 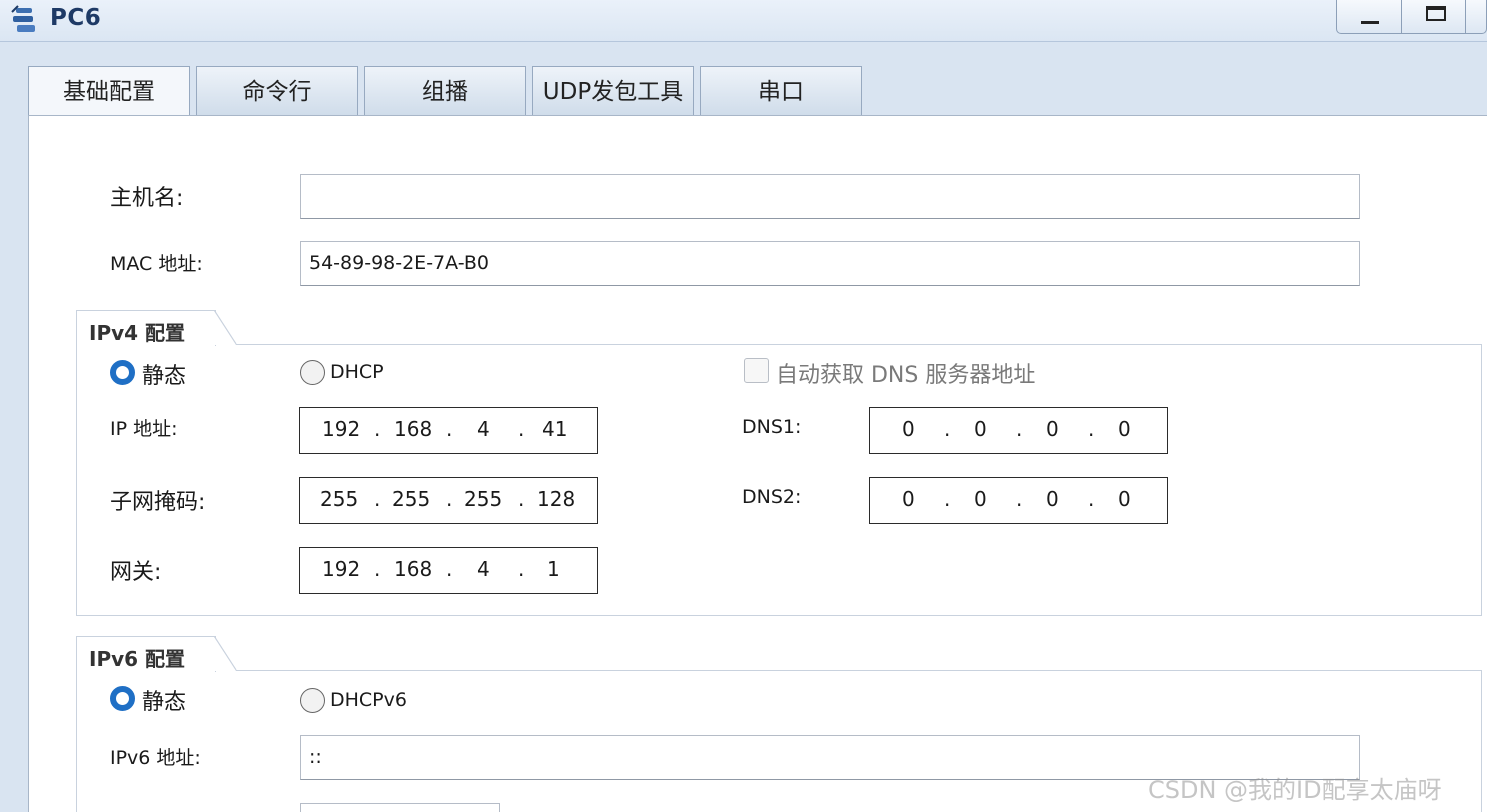 What do you see at coordinates (908, 499) in the screenshot?
I see `dns2-octet-1: 0` at bounding box center [908, 499].